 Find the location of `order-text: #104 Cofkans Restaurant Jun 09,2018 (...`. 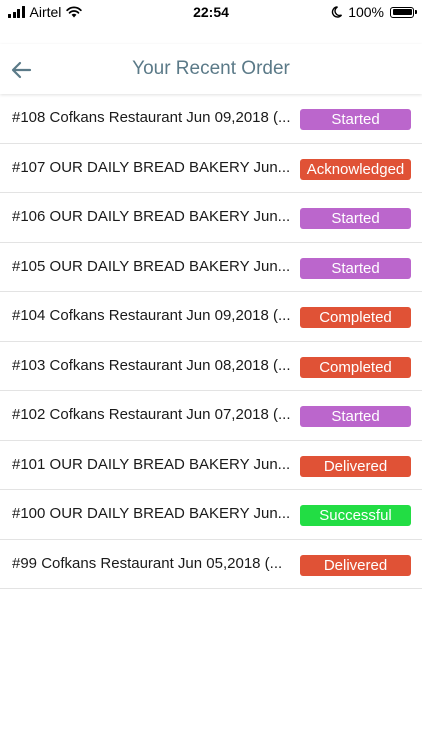

order-text: #104 Cofkans Restaurant Jun 09,2018 (... is located at coordinates (151, 315).